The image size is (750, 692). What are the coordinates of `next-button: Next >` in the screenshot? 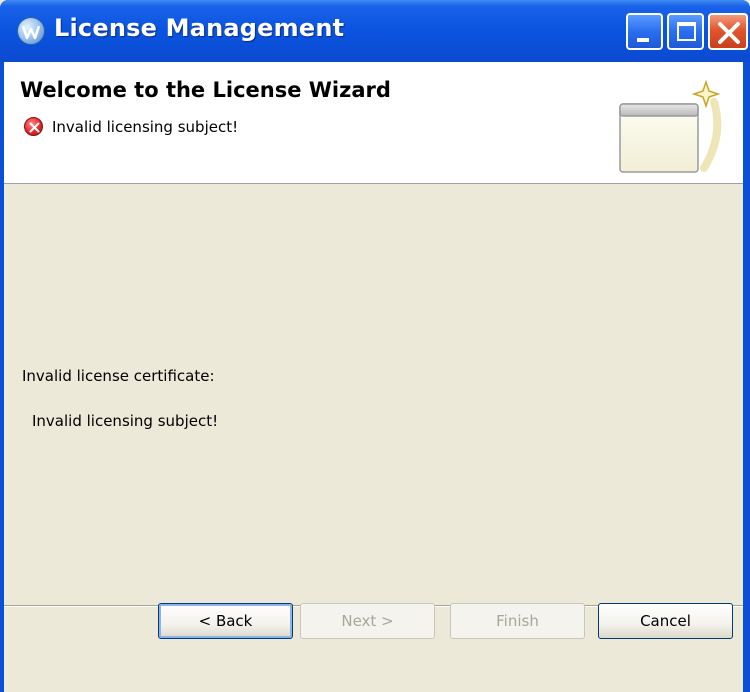 It's located at (367, 621).